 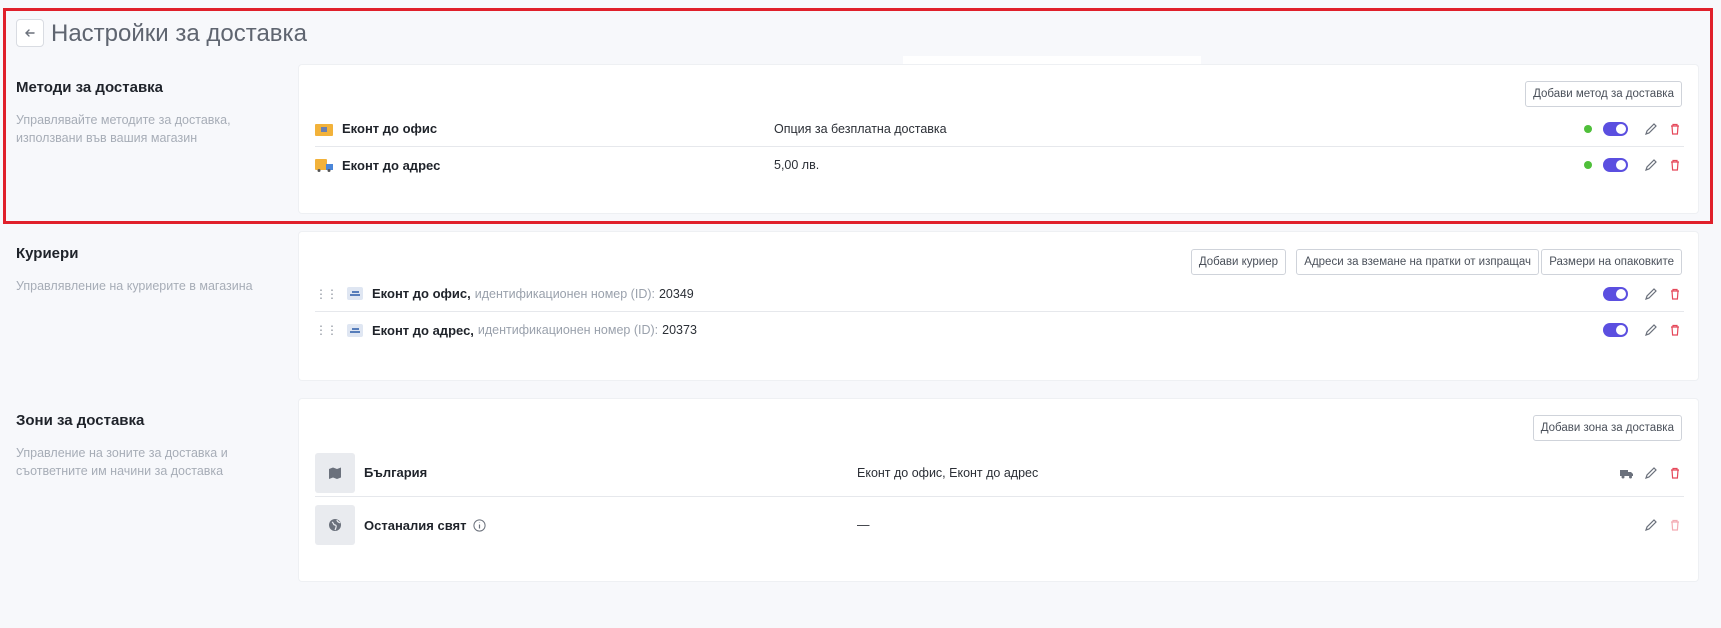 I want to click on courier-id: 20349, so click(x=676, y=293).